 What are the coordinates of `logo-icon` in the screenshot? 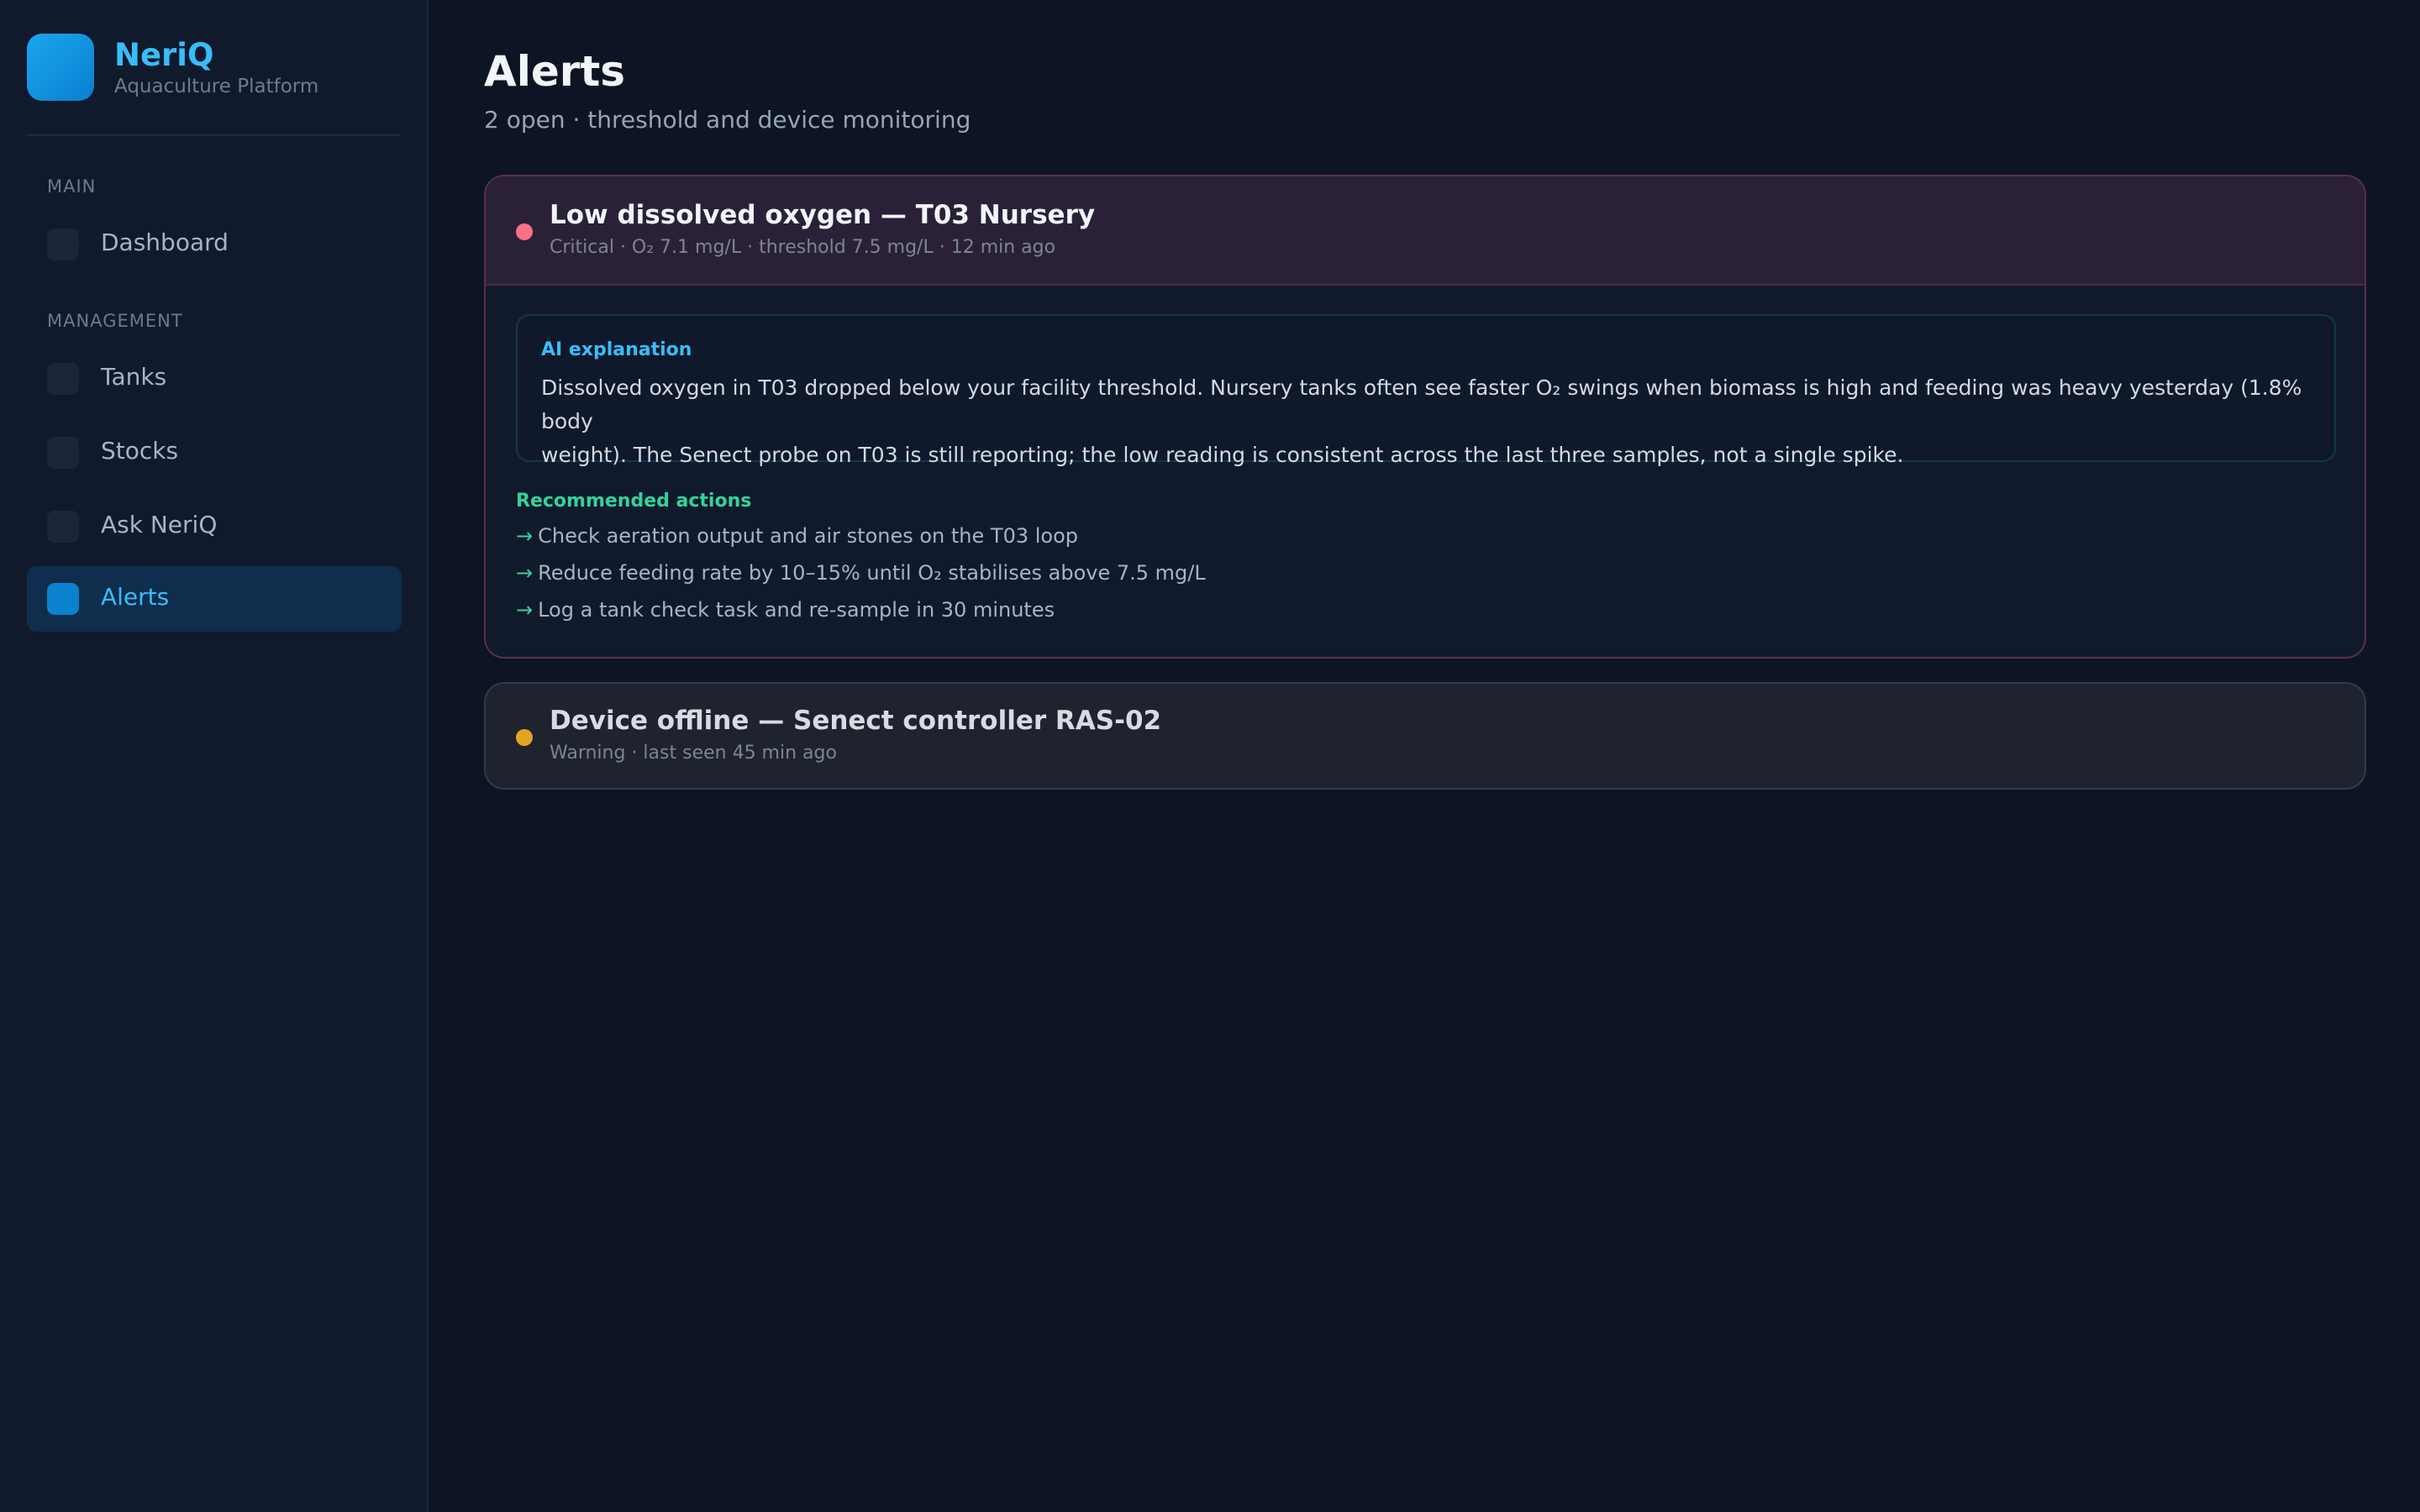 It's located at (60, 67).